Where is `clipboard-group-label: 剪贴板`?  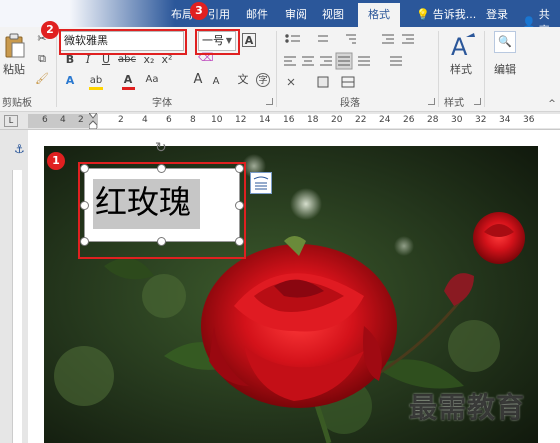
clipboard-group-label: 剪贴板 is located at coordinates (17, 103).